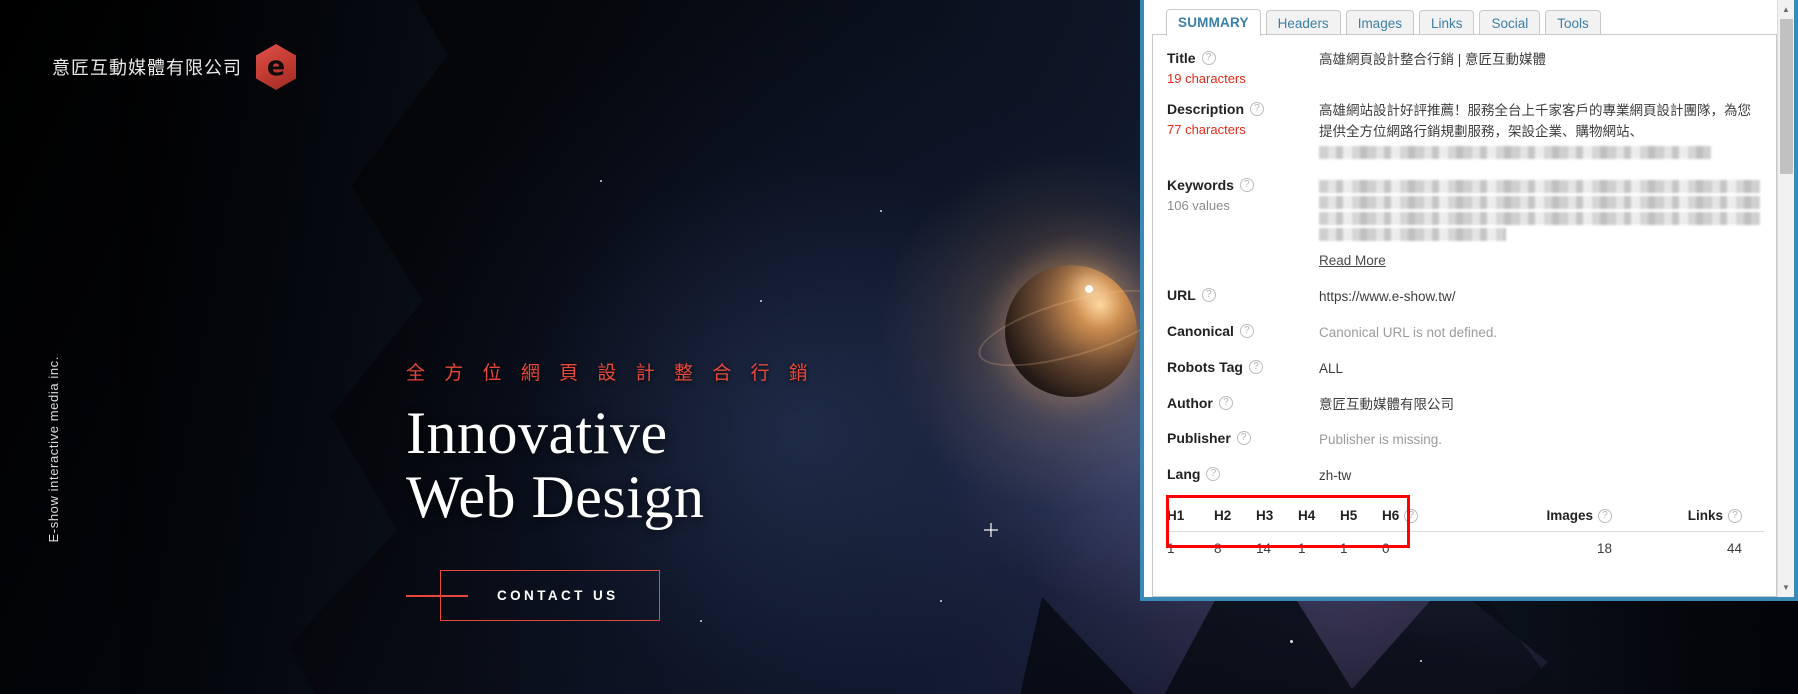 The image size is (1798, 694). I want to click on field-row-publisher: Publisher? Publisher is missing., so click(1465, 440).